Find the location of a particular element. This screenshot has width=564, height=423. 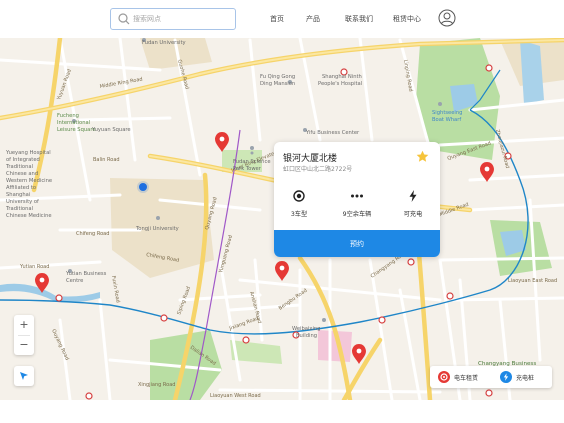

feature-charging: 可充电 is located at coordinates (413, 204).